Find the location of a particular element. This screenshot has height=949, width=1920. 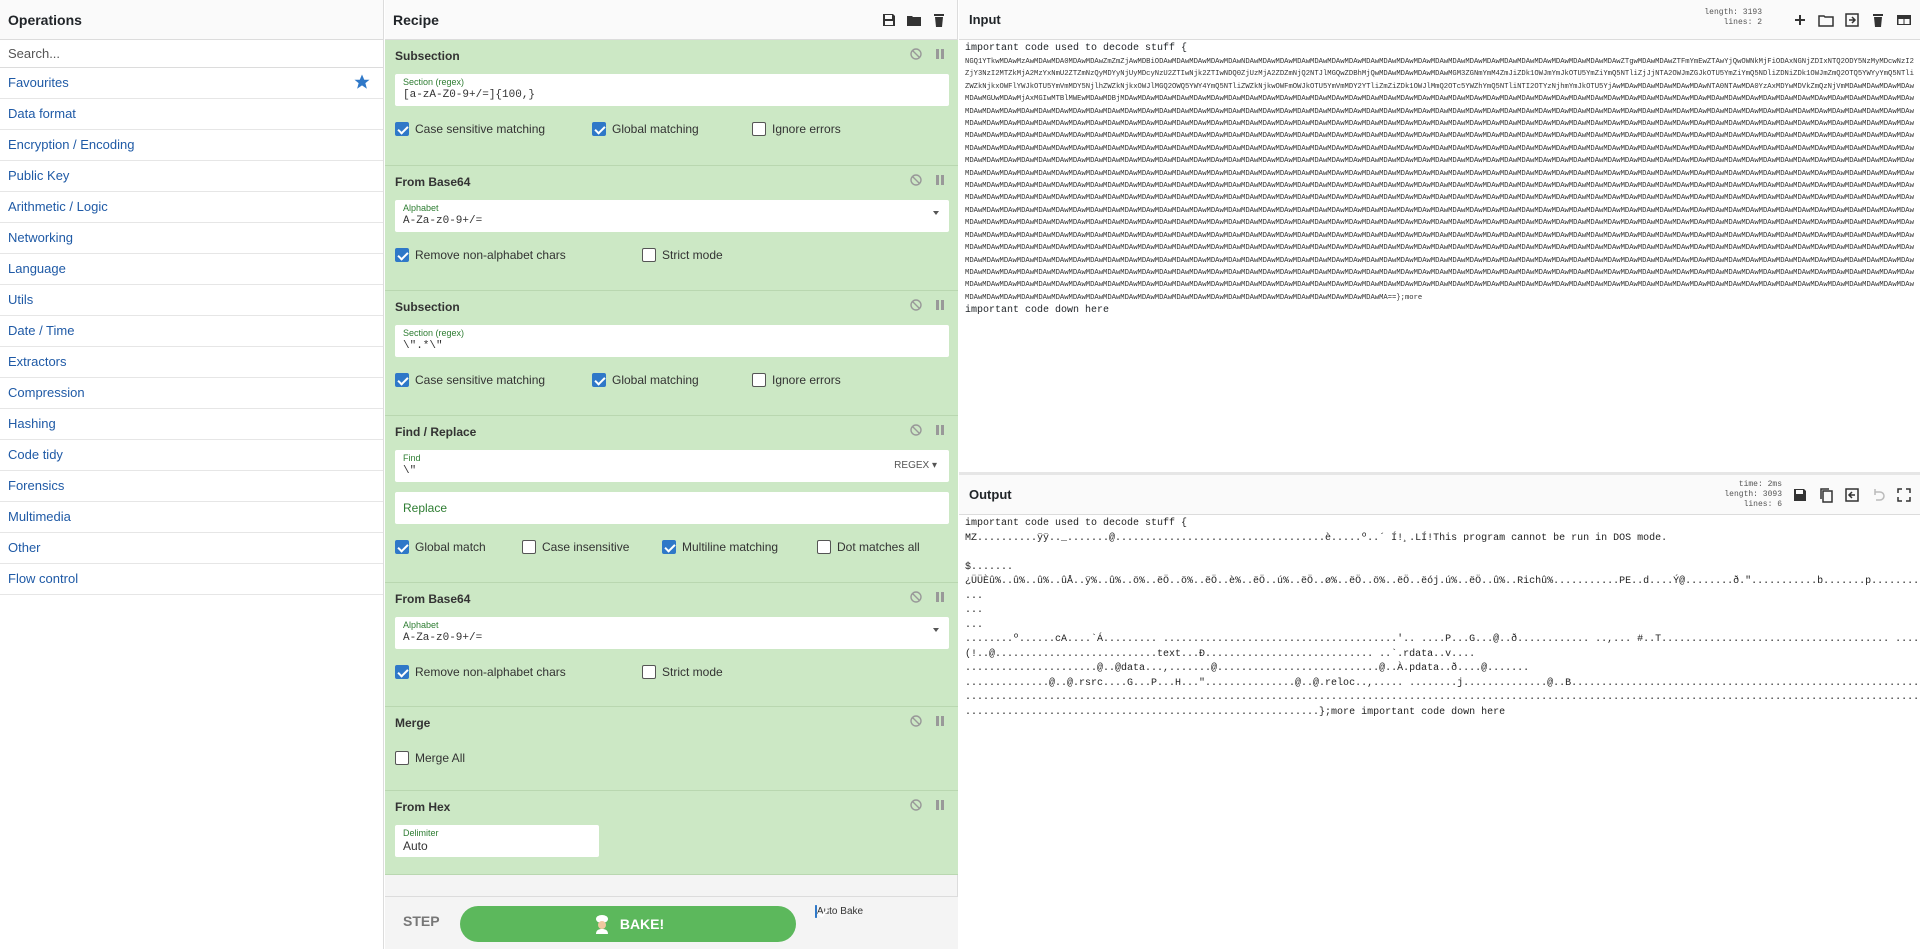

section-regex-field: Section (regex) \".*\" is located at coordinates (672, 341).